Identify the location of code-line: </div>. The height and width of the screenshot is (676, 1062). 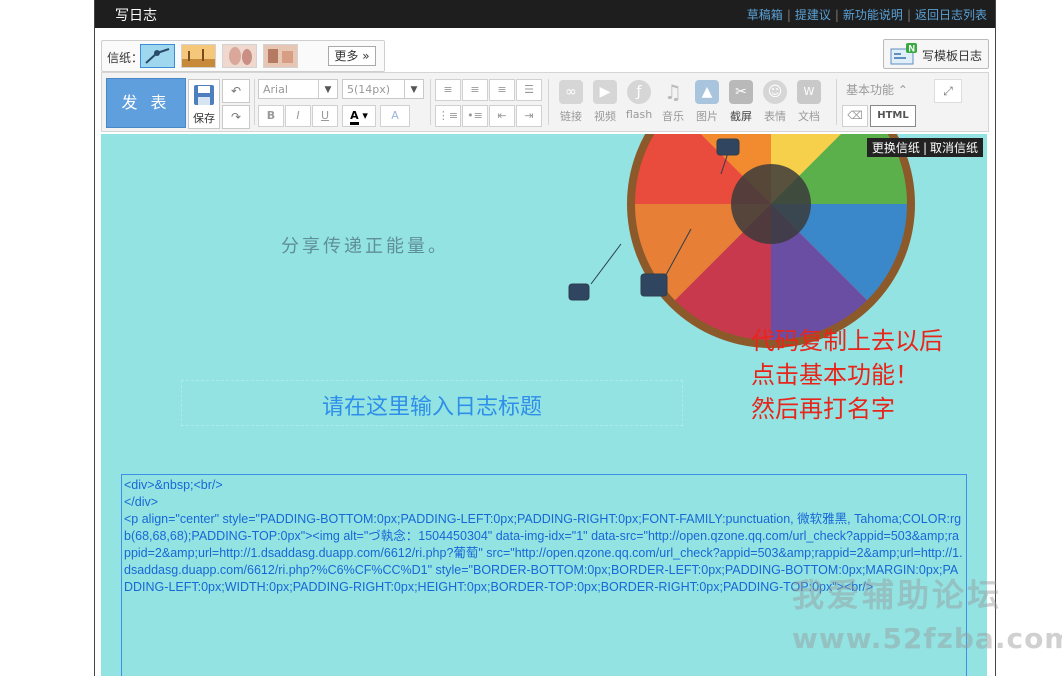
(141, 502).